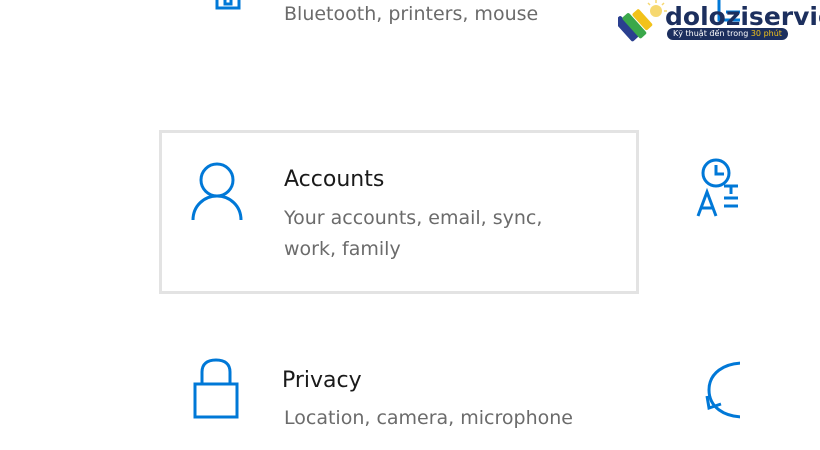  What do you see at coordinates (641, 25) in the screenshot?
I see `logo-mark-icon` at bounding box center [641, 25].